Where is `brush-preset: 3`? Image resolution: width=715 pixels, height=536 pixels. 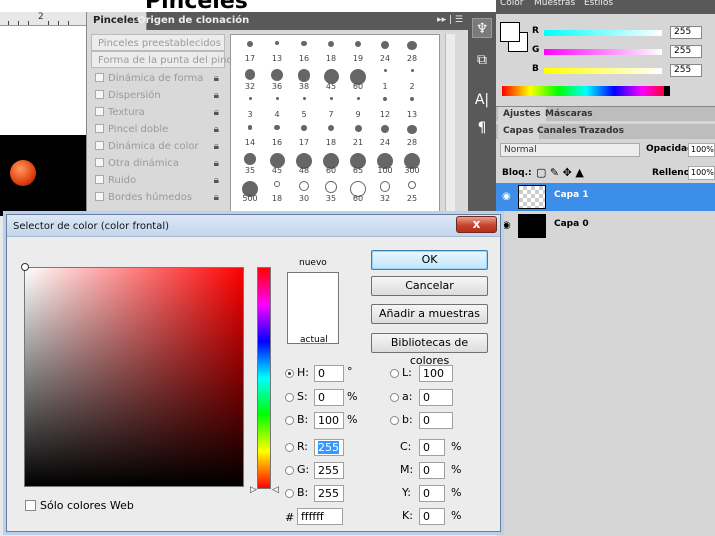 brush-preset: 3 is located at coordinates (250, 107).